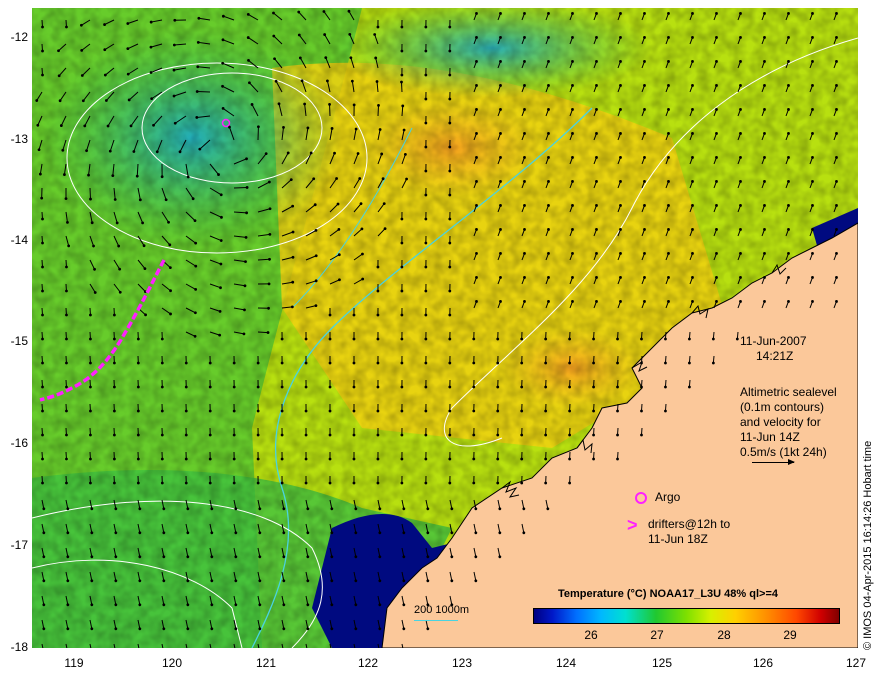 The height and width of the screenshot is (680, 880). Describe the element at coordinates (770, 437) in the screenshot. I see `altimetry-line: 11-Jun 14Z` at that location.